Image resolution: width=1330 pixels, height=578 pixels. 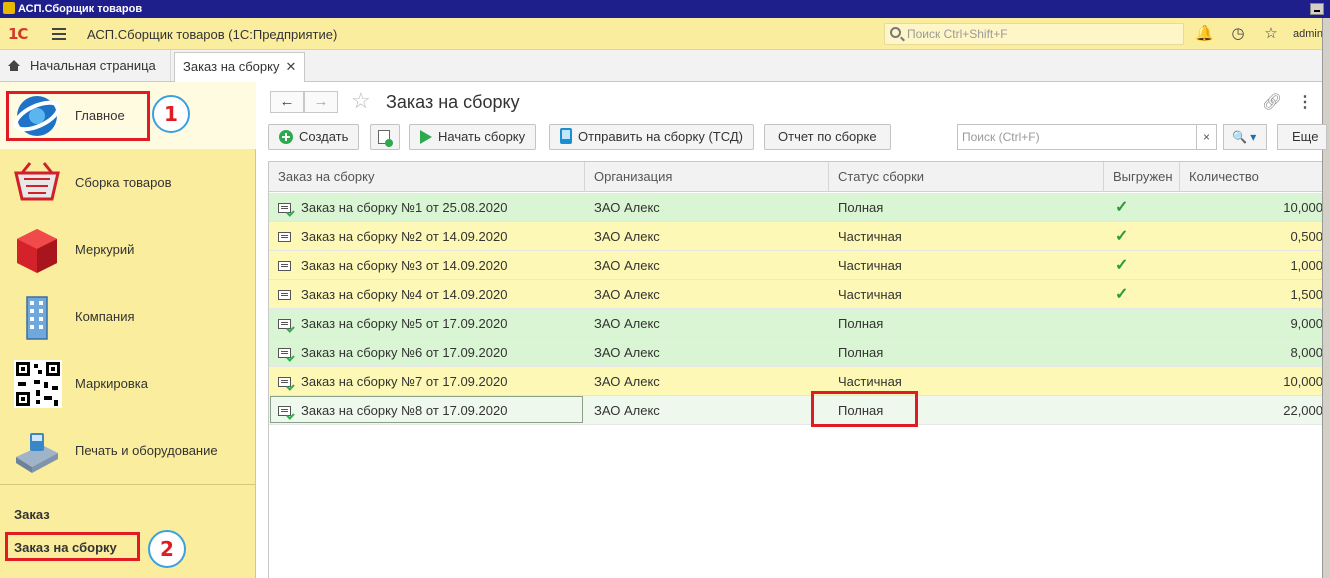 I want to click on sidebar-item-printing: Печать и оборудование, so click(x=128, y=450).